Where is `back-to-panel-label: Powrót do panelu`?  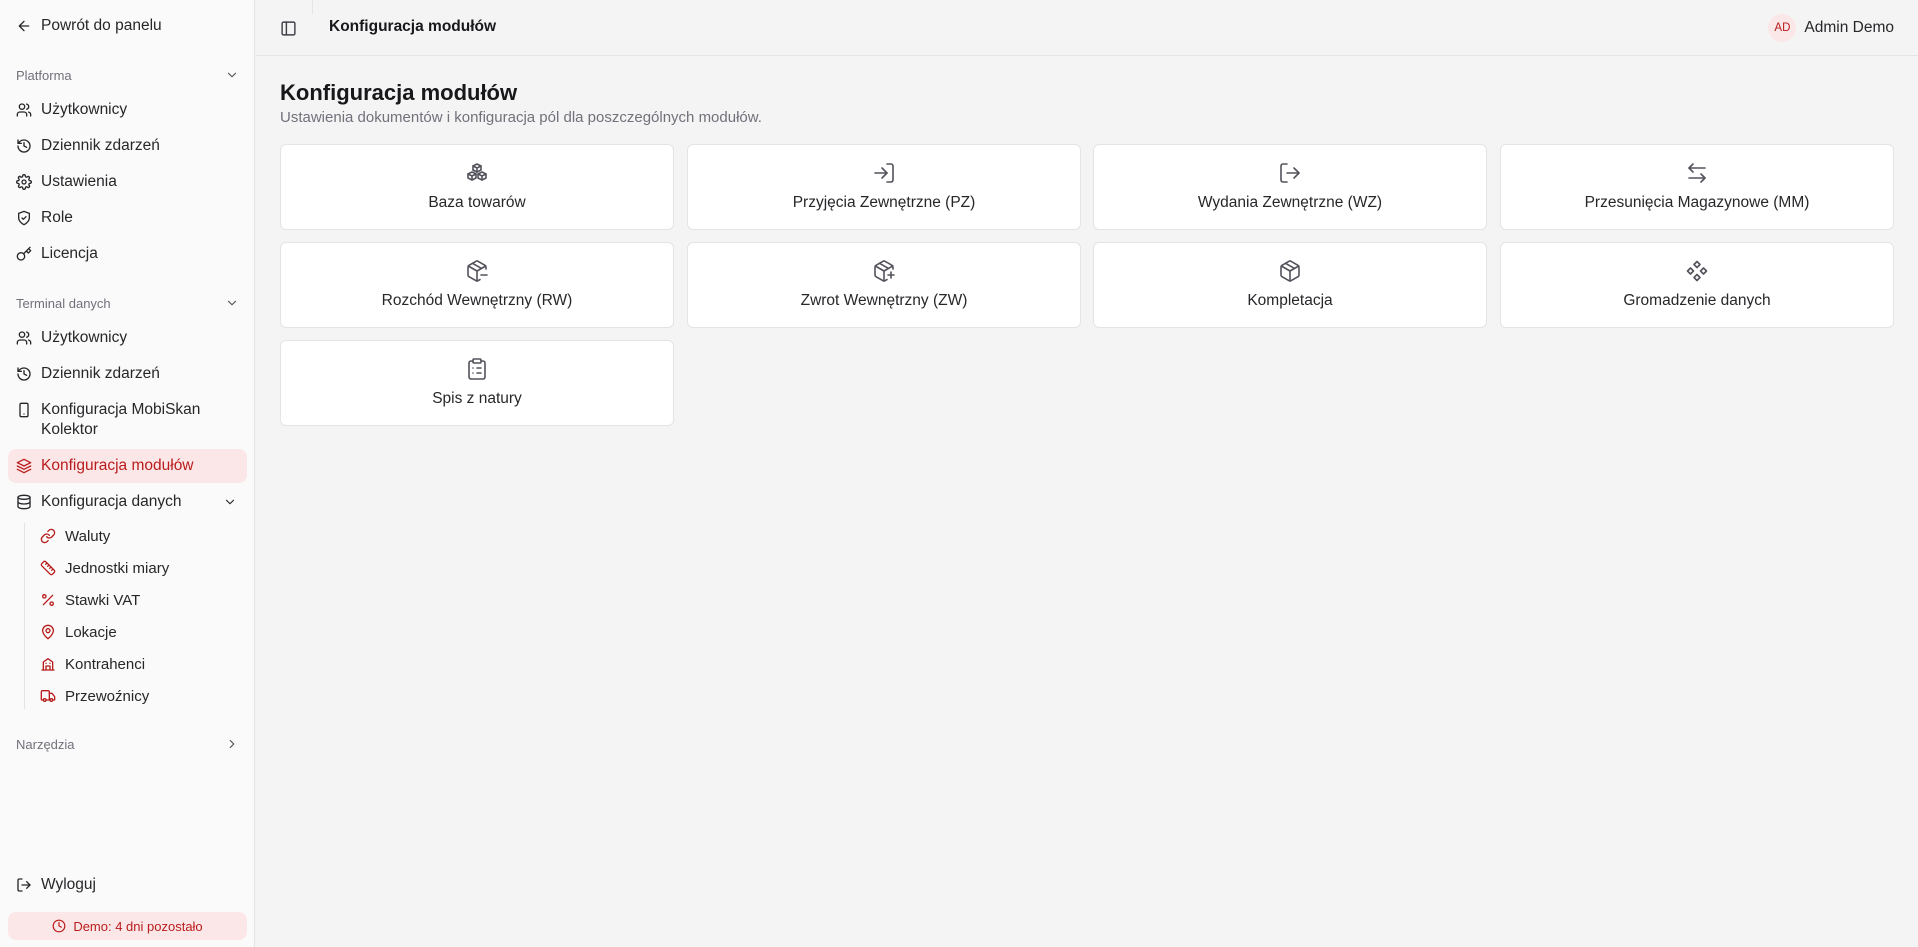
back-to-panel-label: Powrót do panelu is located at coordinates (101, 25).